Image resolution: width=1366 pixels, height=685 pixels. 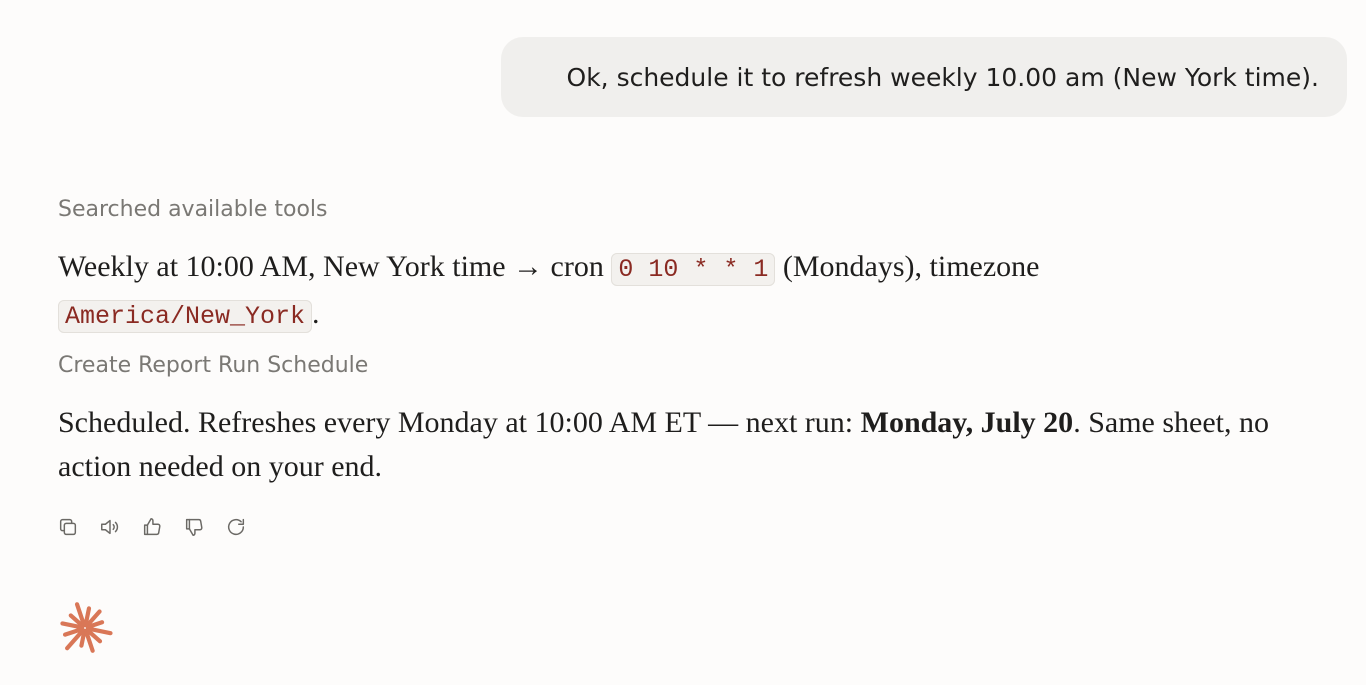 I want to click on next-run-date: Monday, July 20, so click(x=967, y=422).